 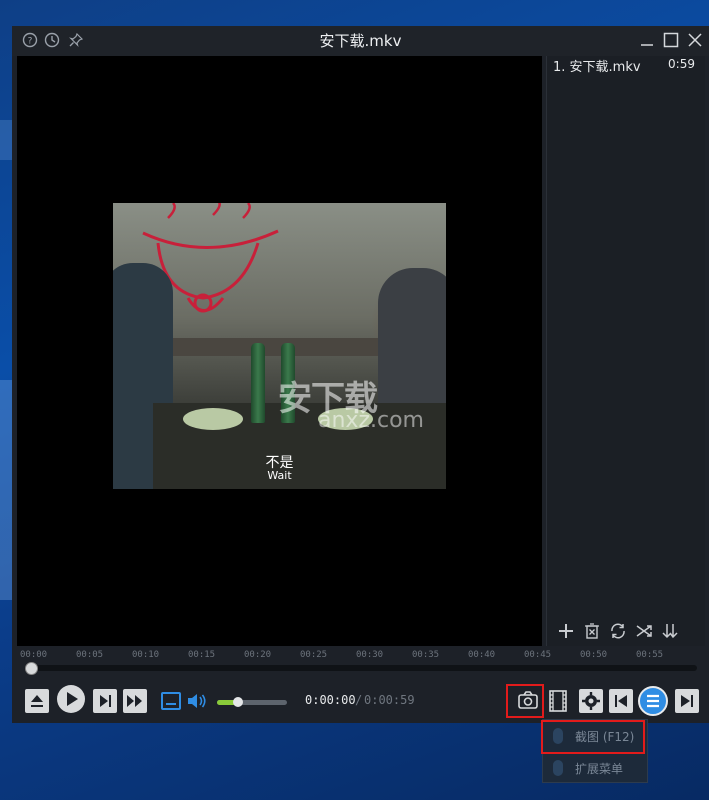 I want to click on timeline-tick-label: 00:05, so click(x=90, y=655).